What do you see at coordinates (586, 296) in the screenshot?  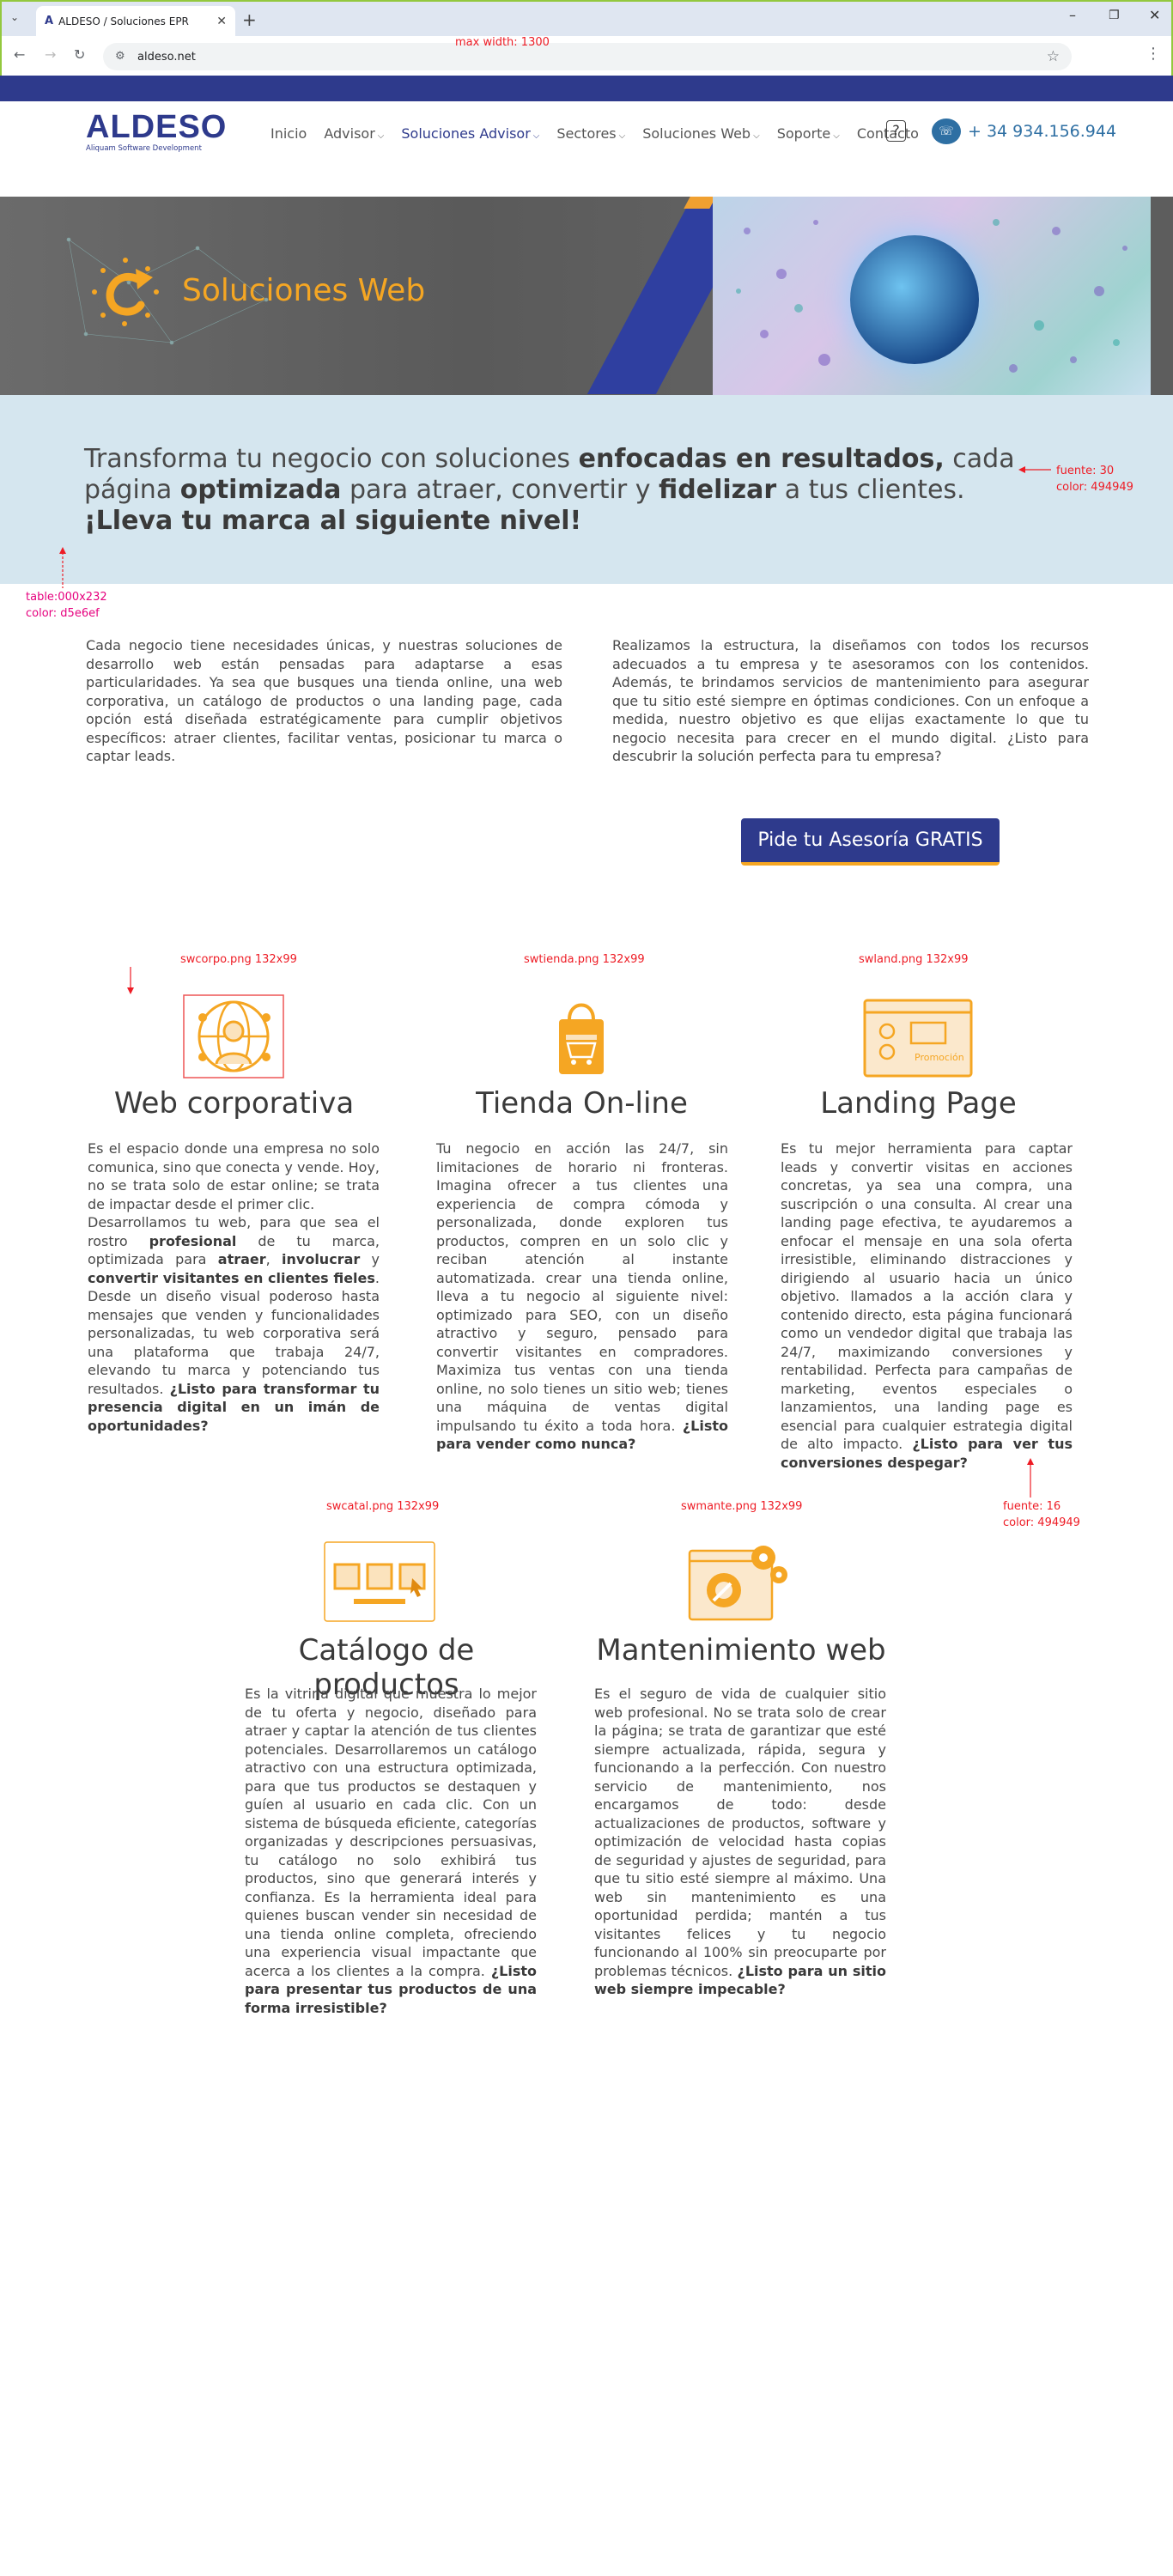 I see `hero-banner` at bounding box center [586, 296].